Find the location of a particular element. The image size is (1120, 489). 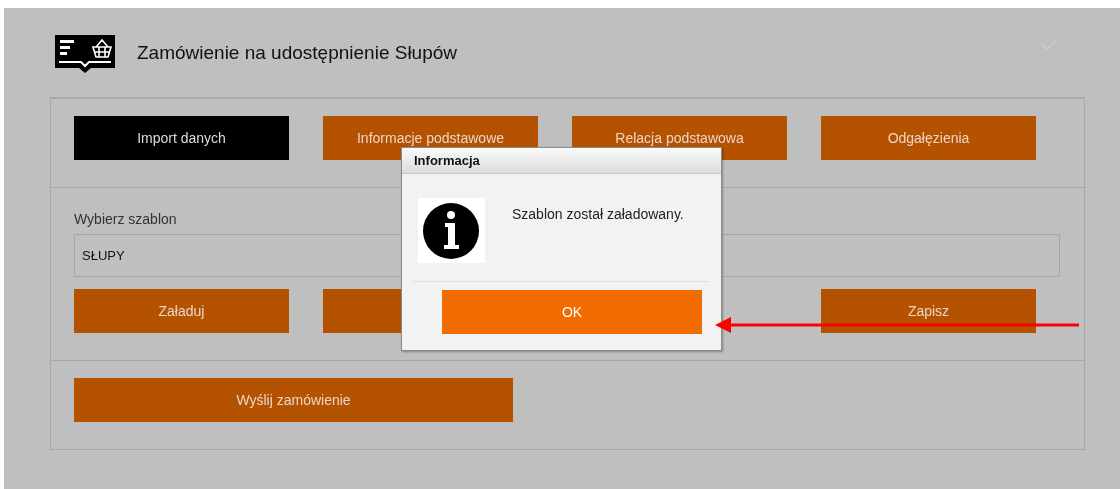

tab: Odgałęzienia is located at coordinates (928, 138).